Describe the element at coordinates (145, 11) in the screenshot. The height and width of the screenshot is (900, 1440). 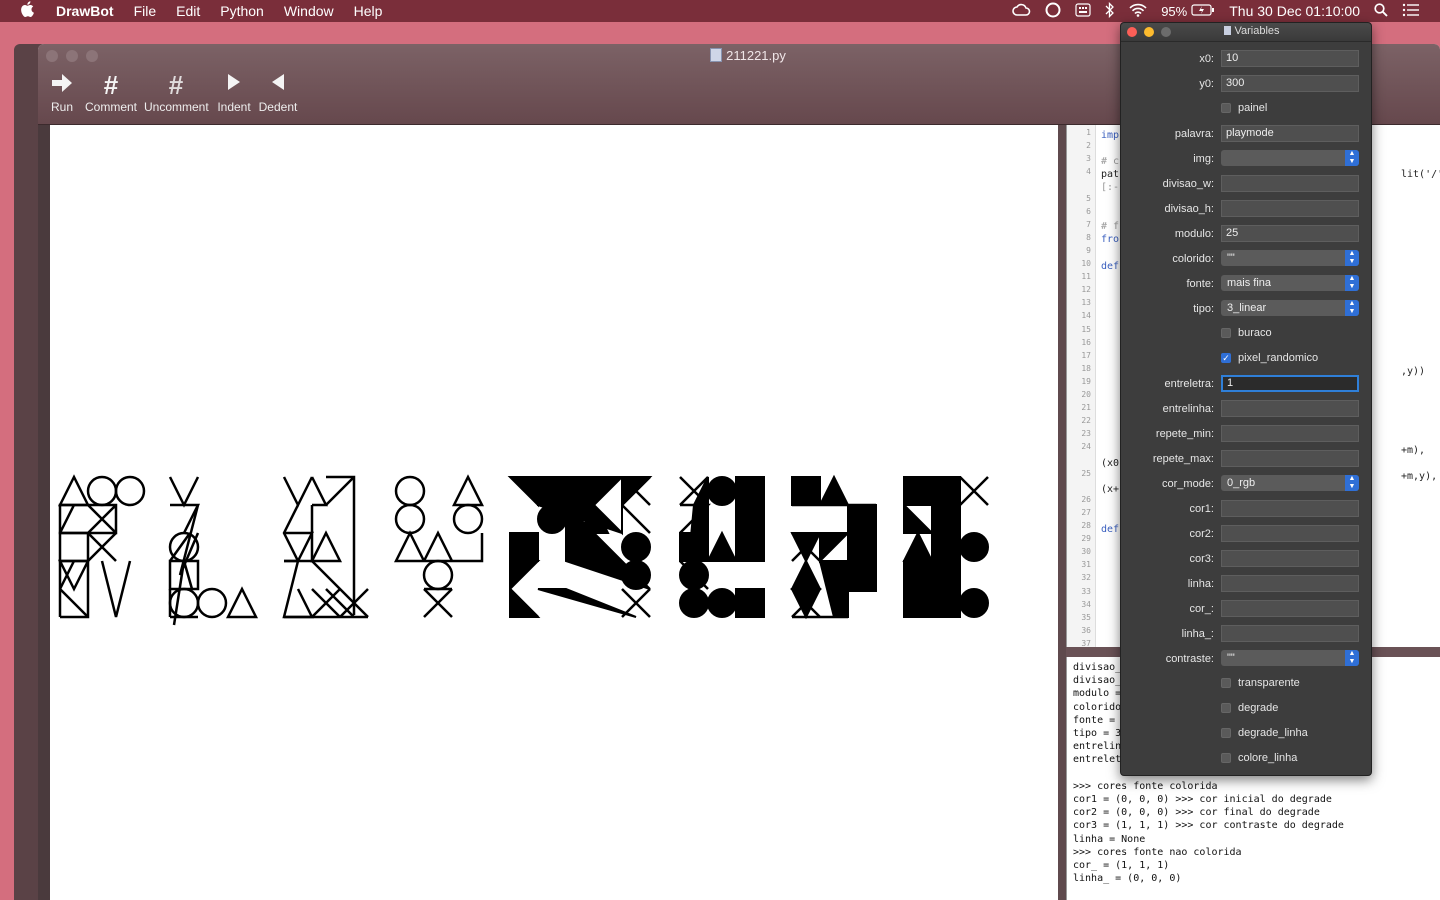
I see `menu-file: File` at that location.